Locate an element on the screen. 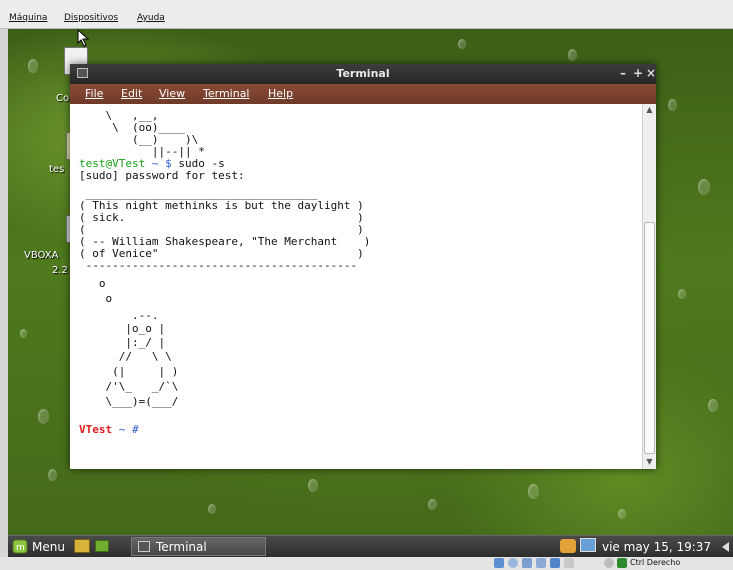  file-manager-icon is located at coordinates (82, 546).